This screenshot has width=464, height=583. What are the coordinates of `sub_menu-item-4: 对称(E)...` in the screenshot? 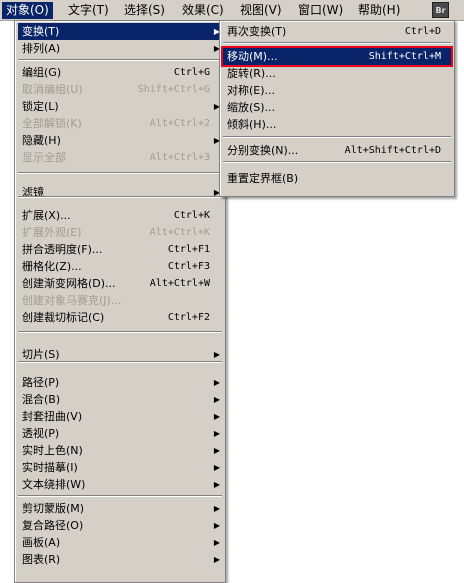 It's located at (337, 90).